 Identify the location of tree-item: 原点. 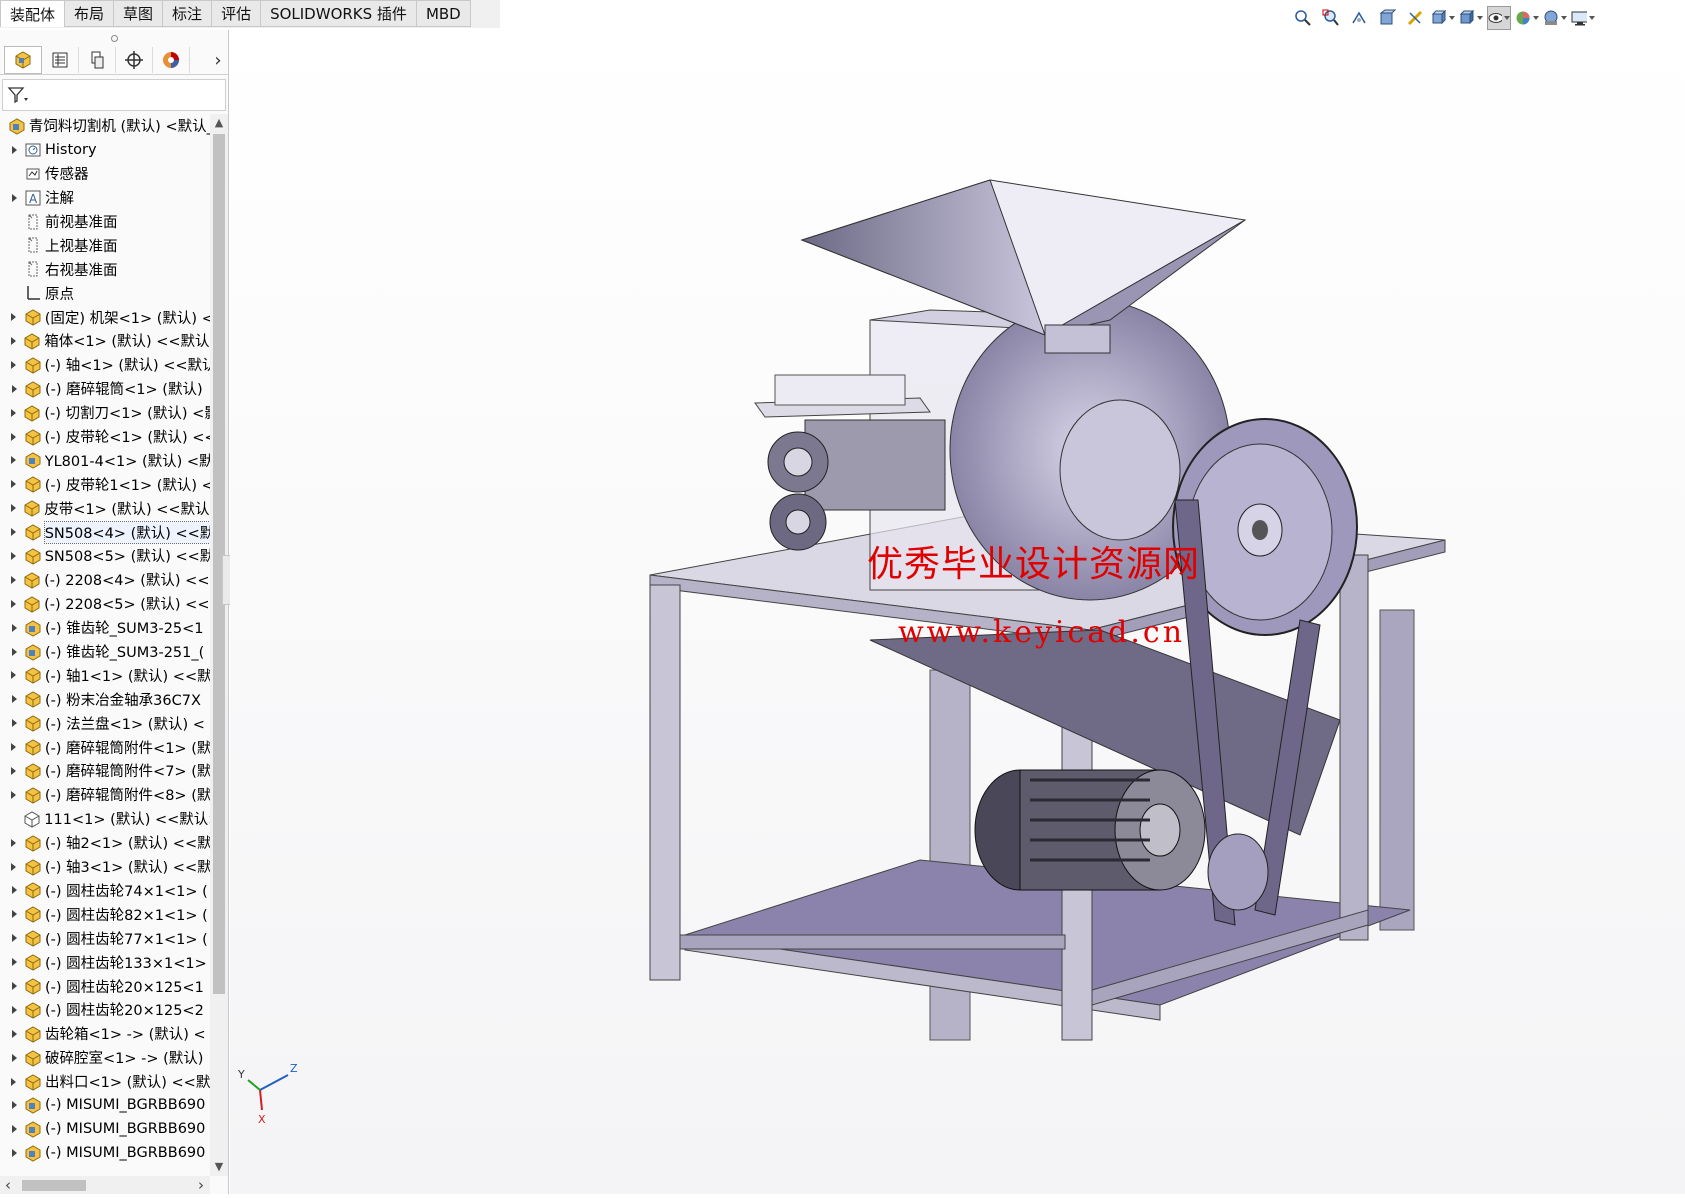
(105, 293).